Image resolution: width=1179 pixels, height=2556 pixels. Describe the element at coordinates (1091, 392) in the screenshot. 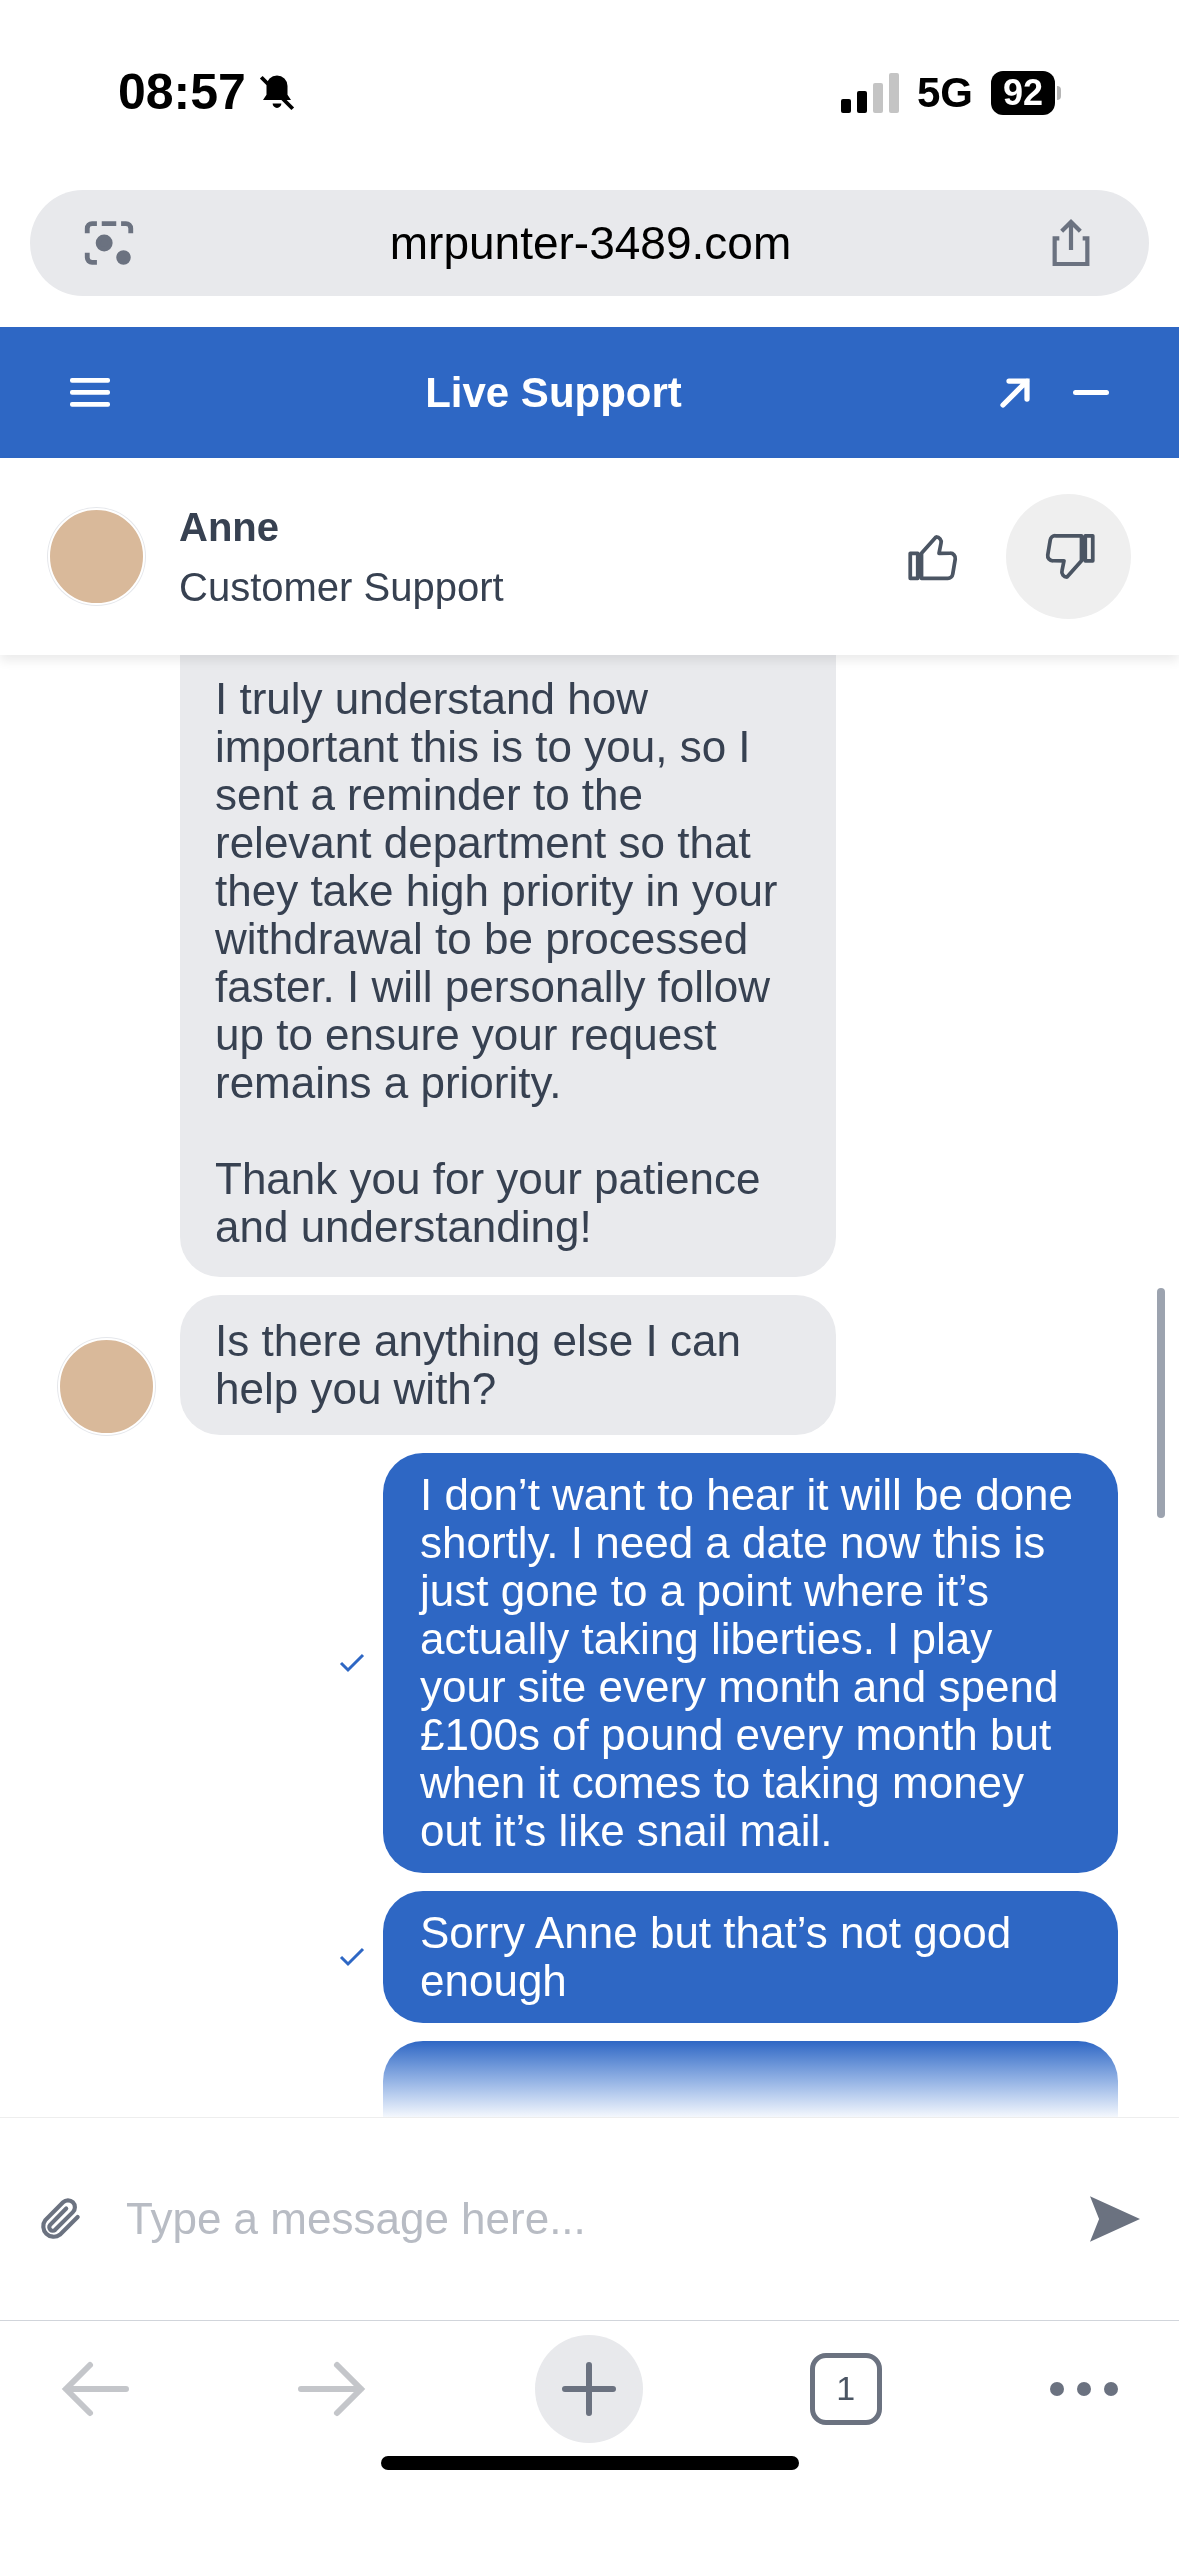

I see `minimize-icon` at that location.